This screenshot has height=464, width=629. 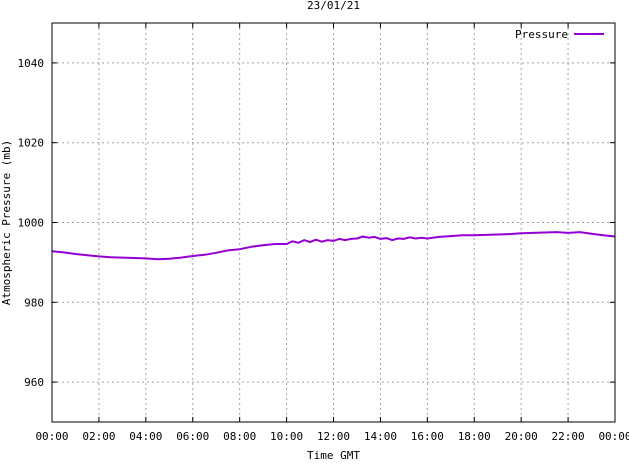 What do you see at coordinates (31, 223) in the screenshot?
I see `y-tick-label: 1000` at bounding box center [31, 223].